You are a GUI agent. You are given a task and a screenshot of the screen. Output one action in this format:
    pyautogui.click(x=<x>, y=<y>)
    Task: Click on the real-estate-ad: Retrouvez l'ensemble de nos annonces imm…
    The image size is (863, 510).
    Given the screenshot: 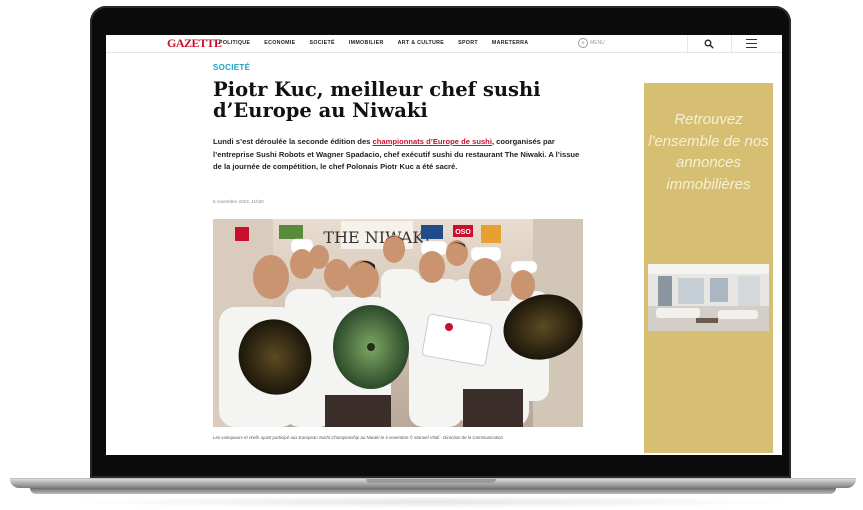 What is the action you would take?
    pyautogui.click(x=708, y=268)
    